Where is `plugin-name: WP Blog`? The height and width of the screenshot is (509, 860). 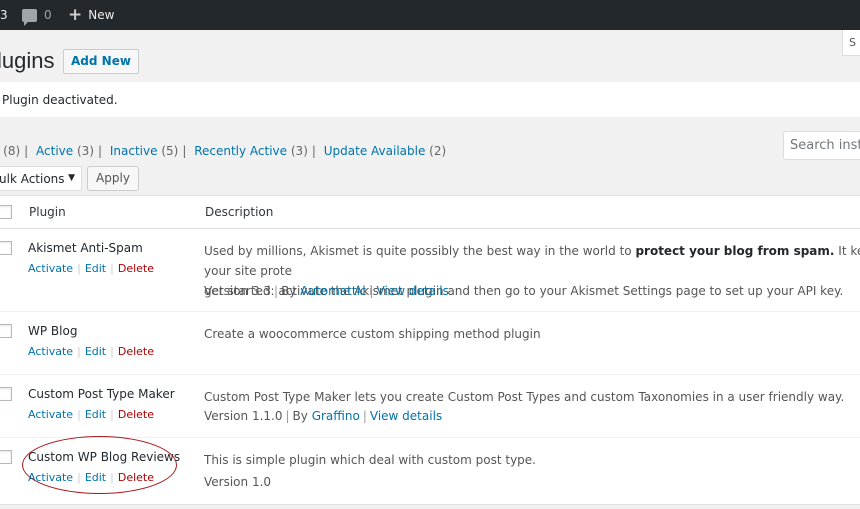
plugin-name: WP Blog is located at coordinates (53, 331).